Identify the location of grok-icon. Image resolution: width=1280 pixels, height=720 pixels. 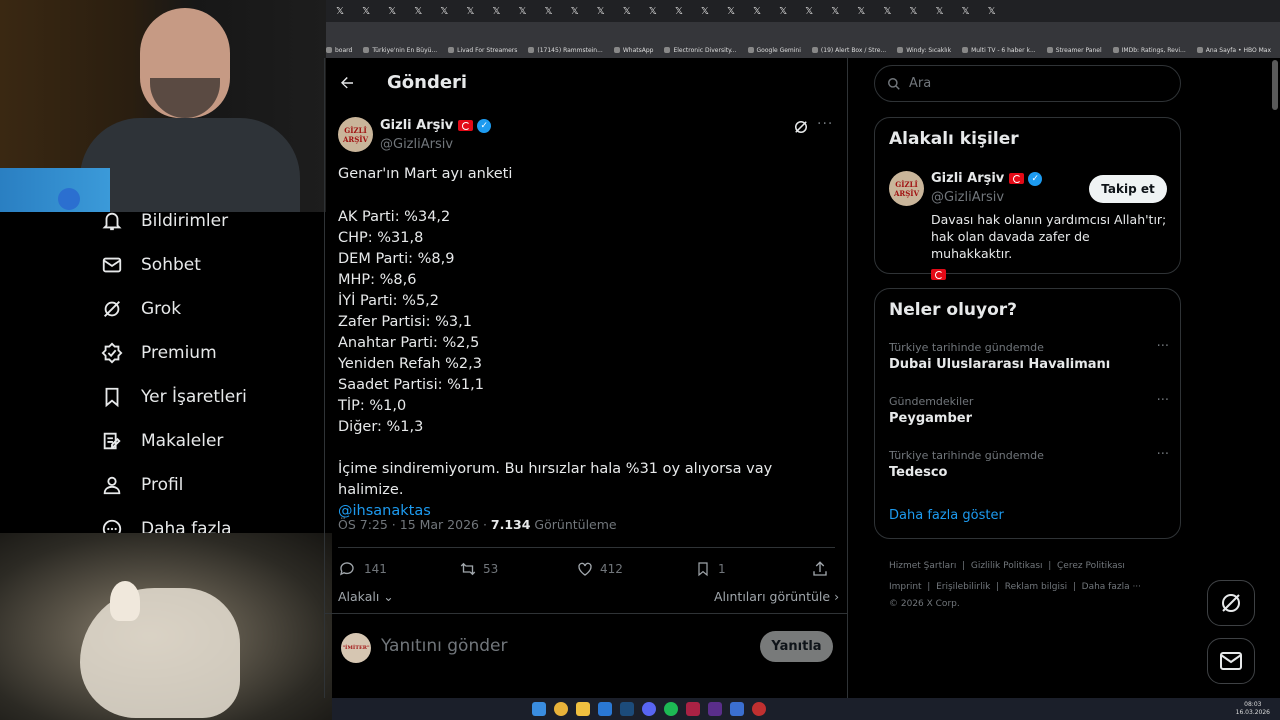
(801, 127).